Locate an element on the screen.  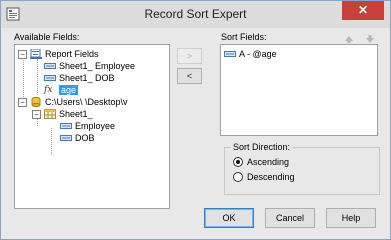
sort-field-item: A - @age is located at coordinates (250, 54).